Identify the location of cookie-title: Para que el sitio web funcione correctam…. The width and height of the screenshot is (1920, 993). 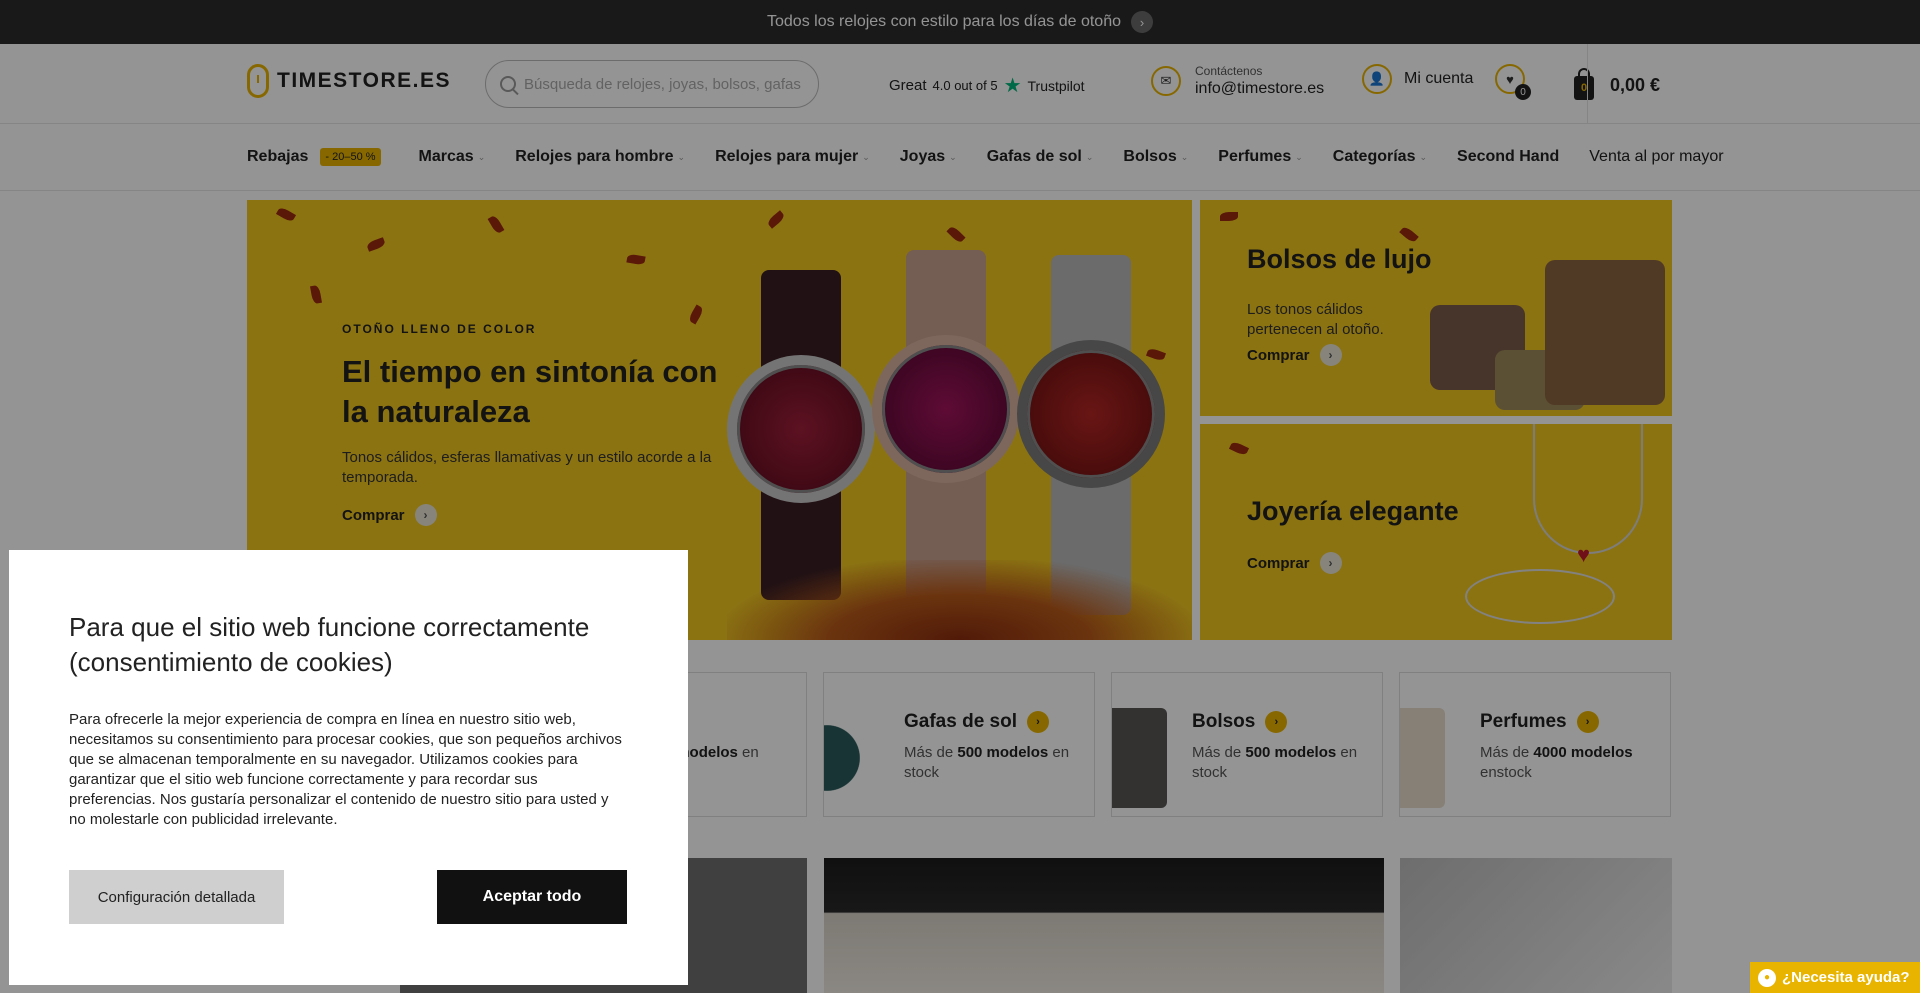
(329, 644).